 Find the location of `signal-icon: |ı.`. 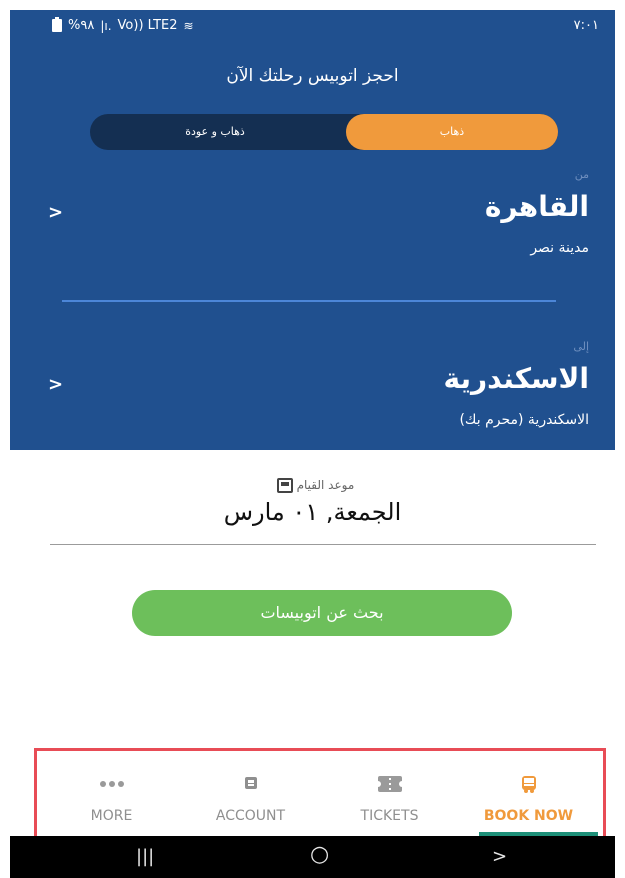

signal-icon: |ı. is located at coordinates (106, 25).